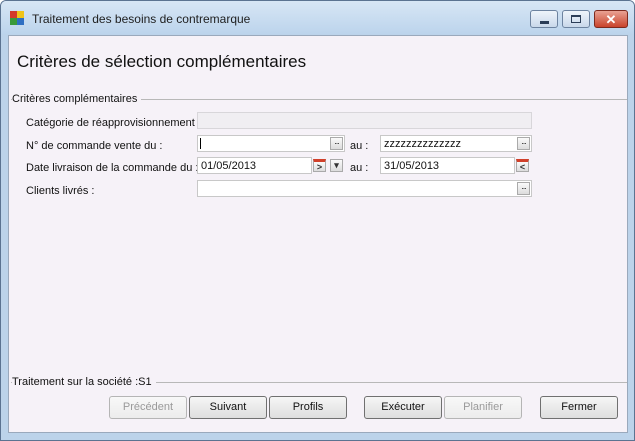  I want to click on executer-button: Exécuter, so click(403, 407).